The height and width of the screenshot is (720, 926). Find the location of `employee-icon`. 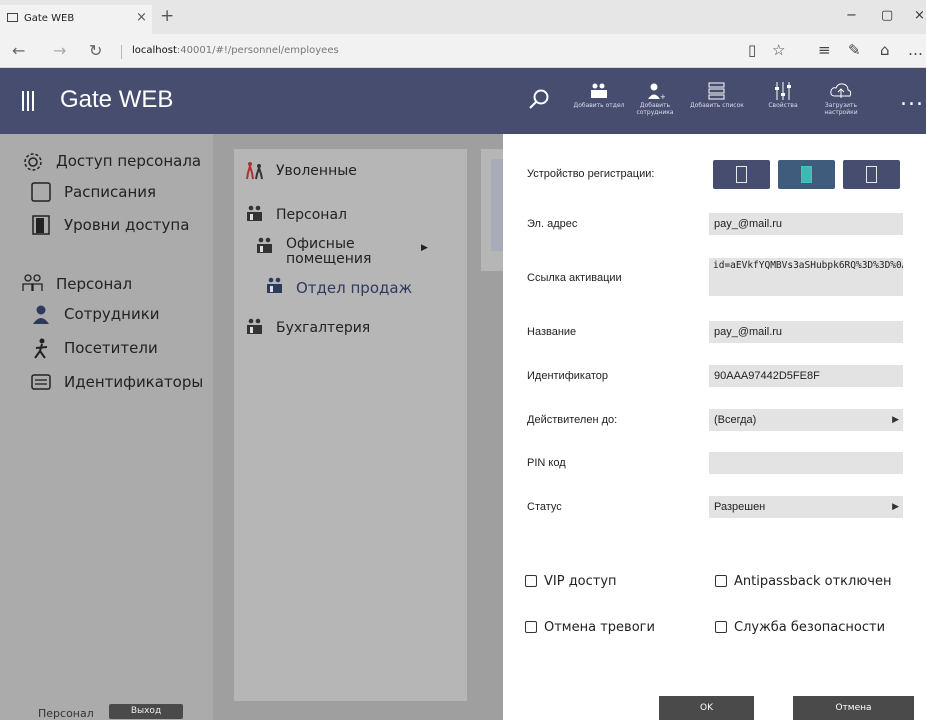

employee-icon is located at coordinates (41, 314).